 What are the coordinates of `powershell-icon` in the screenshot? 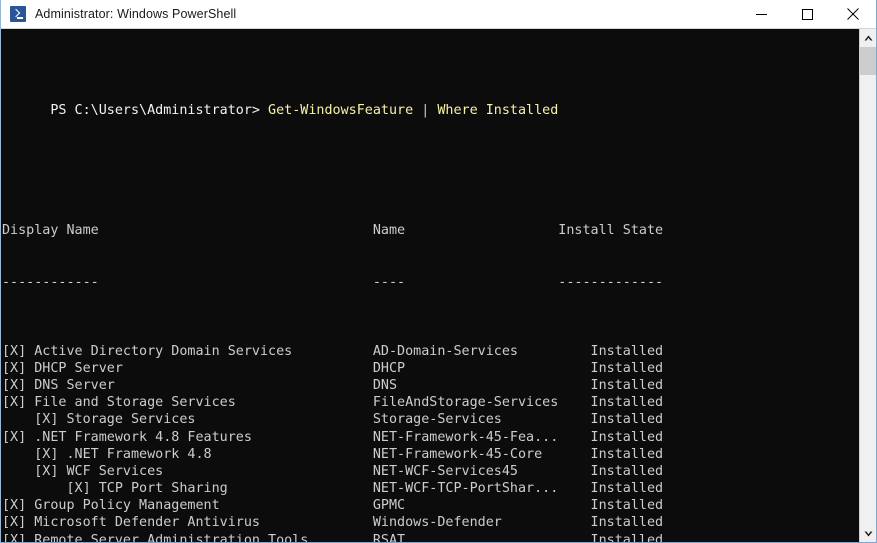 It's located at (18, 14).